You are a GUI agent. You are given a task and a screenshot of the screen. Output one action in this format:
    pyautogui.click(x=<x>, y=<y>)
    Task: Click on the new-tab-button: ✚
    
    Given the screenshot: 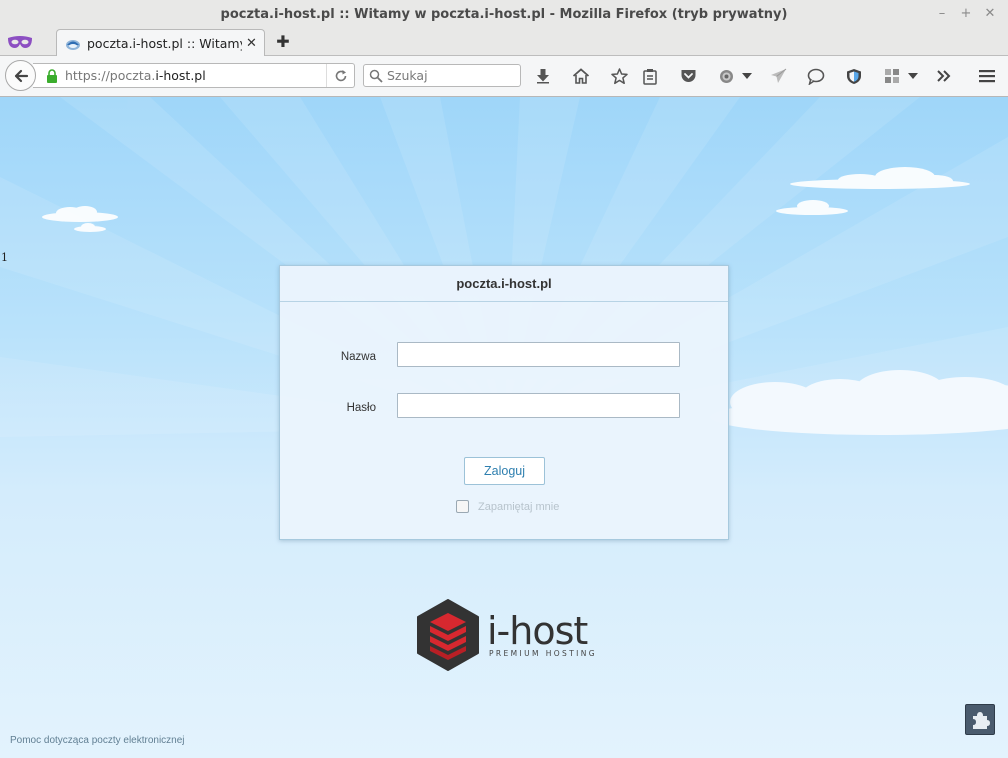 What is the action you would take?
    pyautogui.click(x=283, y=42)
    